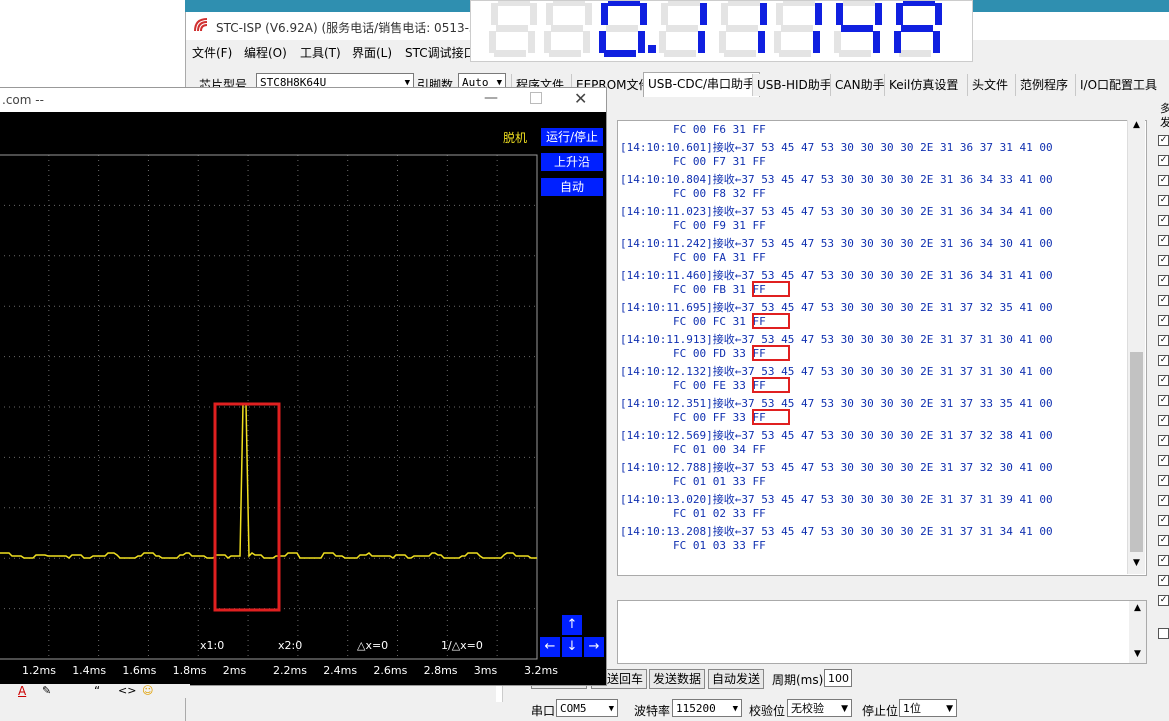 Image resolution: width=1169 pixels, height=721 pixels. I want to click on stopbit-select: 1位 ▼, so click(928, 708).